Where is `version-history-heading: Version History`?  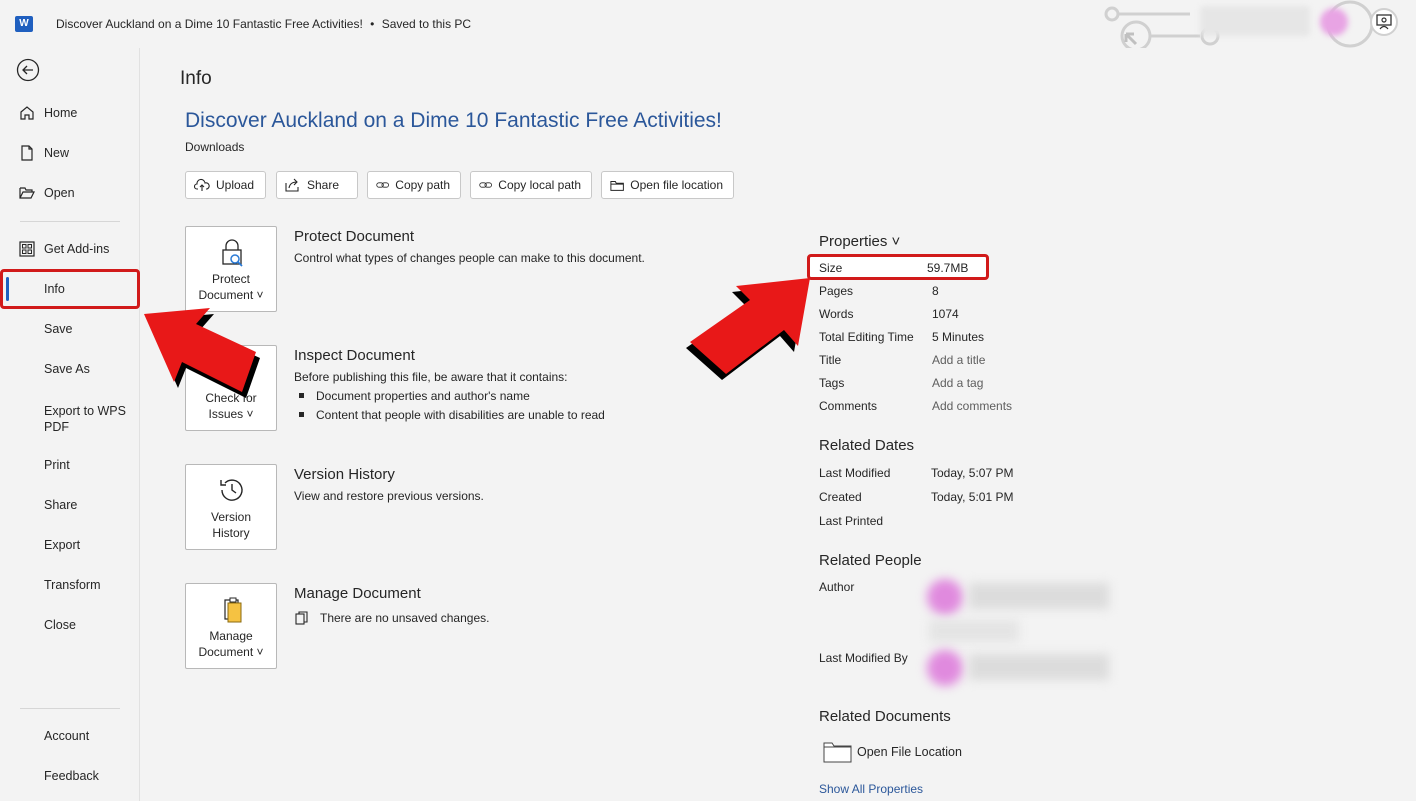 version-history-heading: Version History is located at coordinates (344, 474).